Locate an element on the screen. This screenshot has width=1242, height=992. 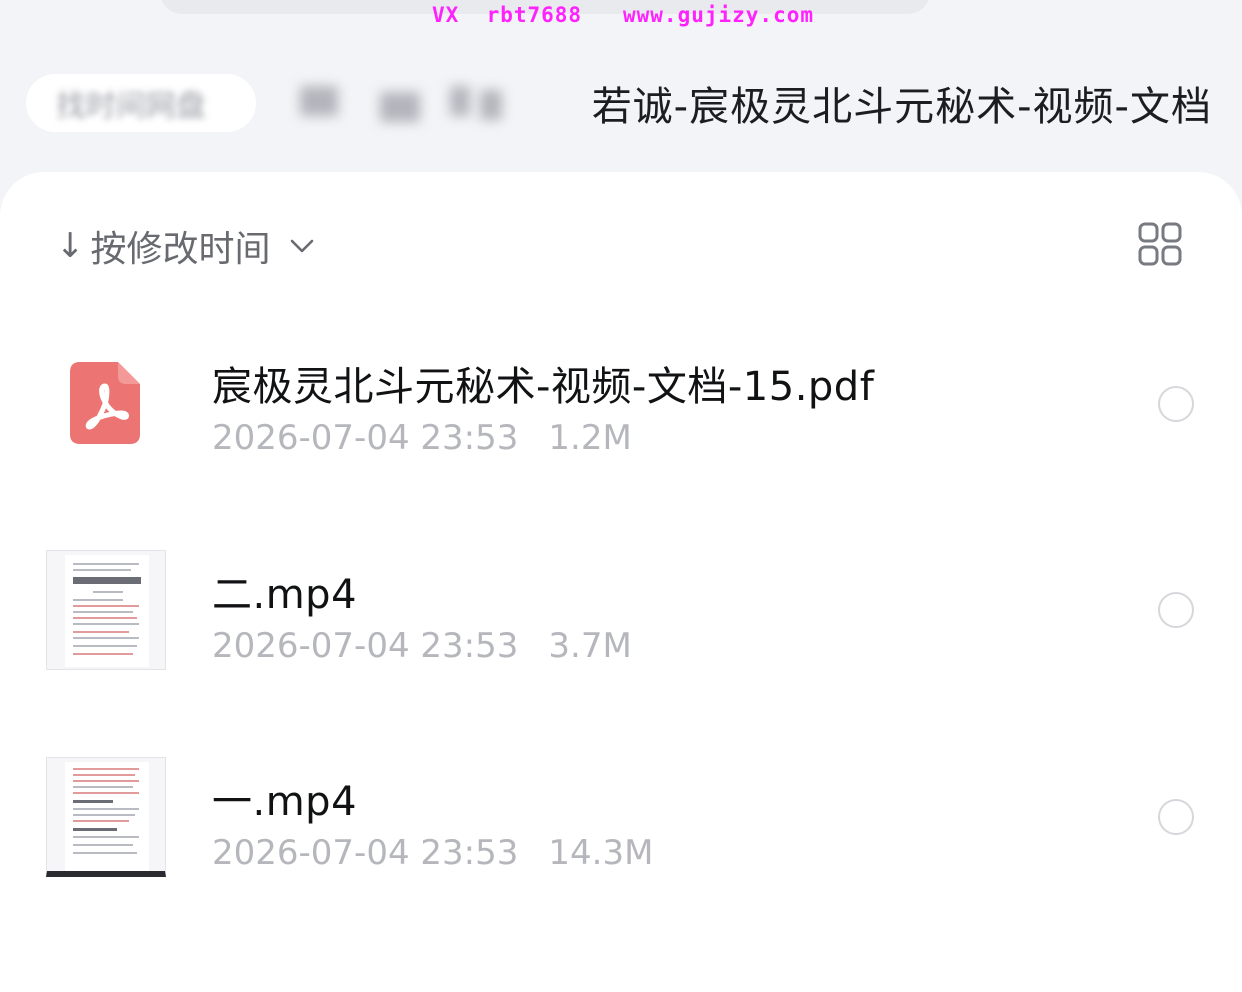
breadcrumb-current-folder: 若诚-宸极灵北斗元秘术-视频-文档 is located at coordinates (901, 107).